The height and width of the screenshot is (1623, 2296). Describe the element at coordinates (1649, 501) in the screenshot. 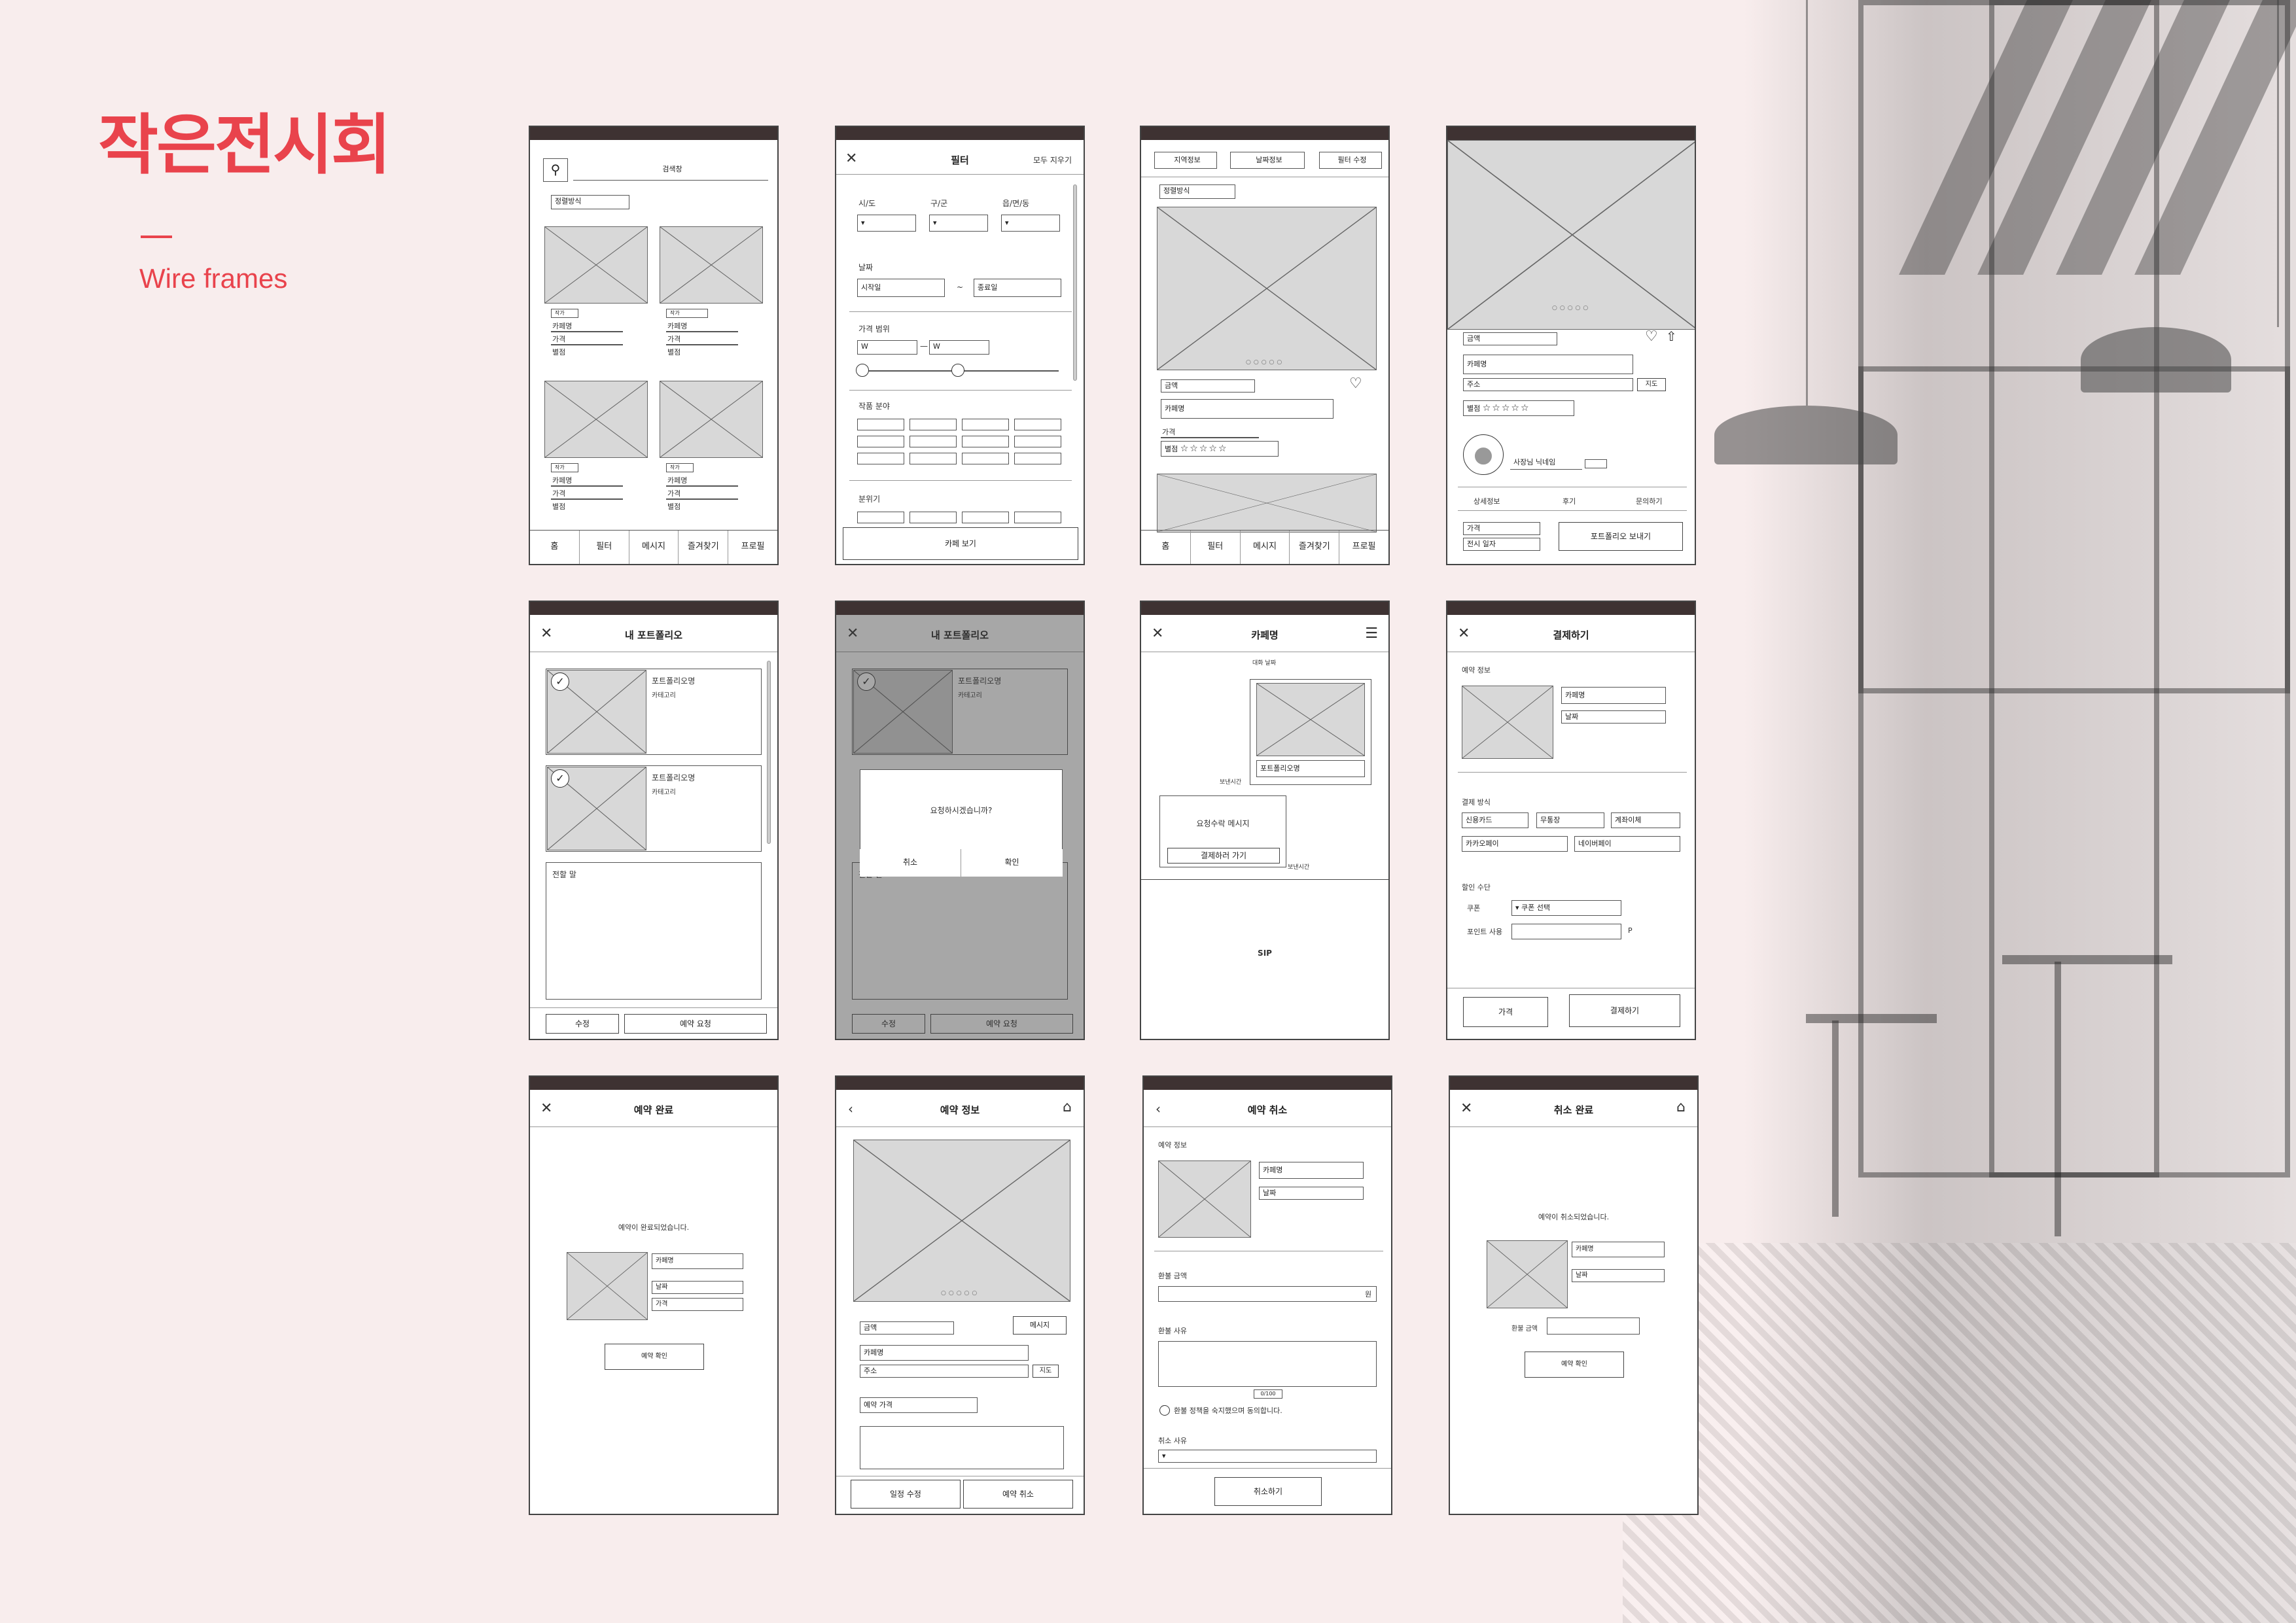

I see `tab-inquiry: 문의하기` at that location.